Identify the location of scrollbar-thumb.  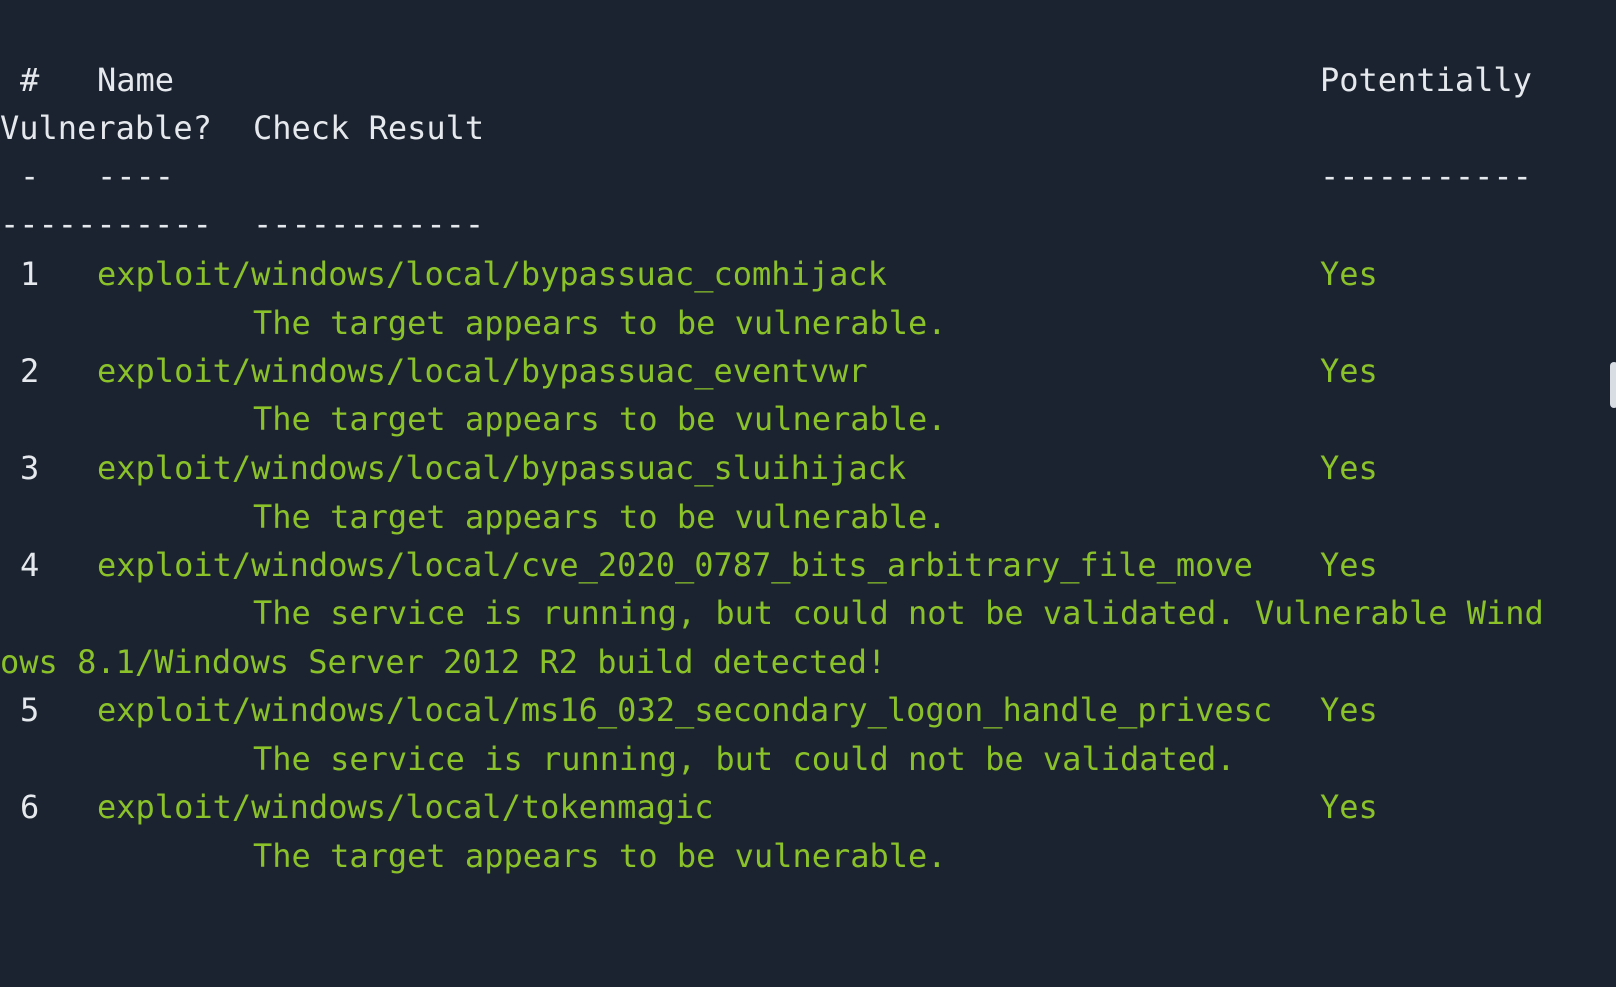
(1613, 385).